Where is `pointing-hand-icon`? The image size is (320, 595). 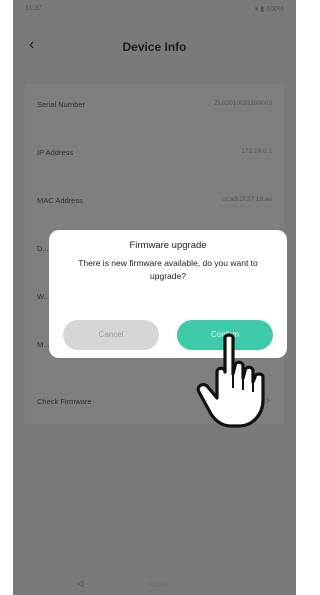
pointing-hand-icon is located at coordinates (230, 380).